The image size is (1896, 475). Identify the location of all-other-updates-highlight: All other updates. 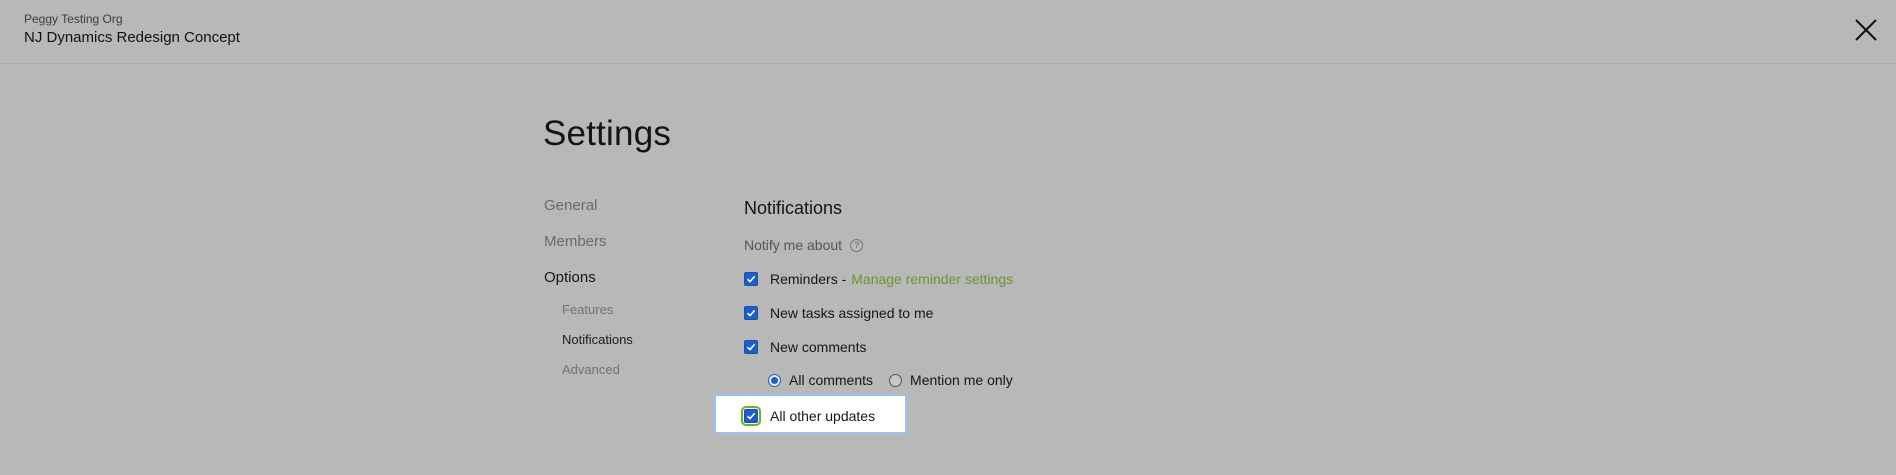
(810, 414).